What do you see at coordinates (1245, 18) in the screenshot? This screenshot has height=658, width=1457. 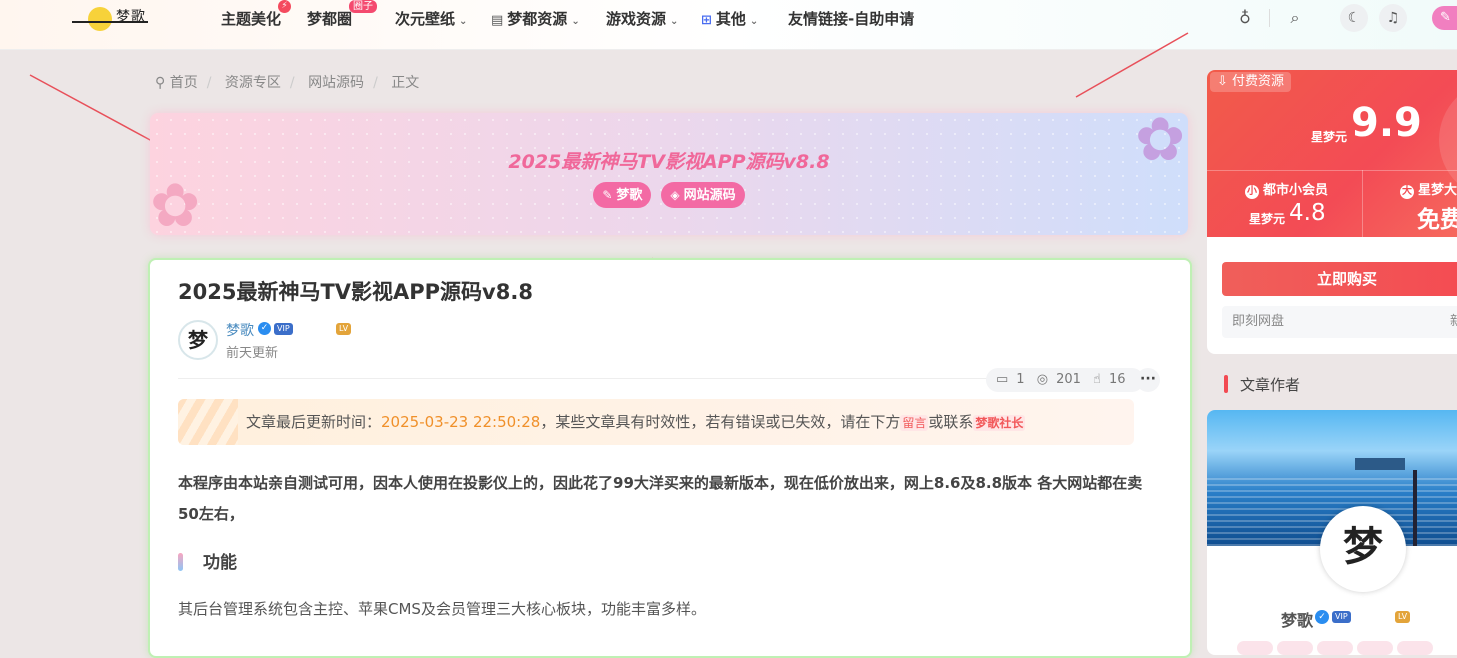 I see `bulb-icon: ♁` at bounding box center [1245, 18].